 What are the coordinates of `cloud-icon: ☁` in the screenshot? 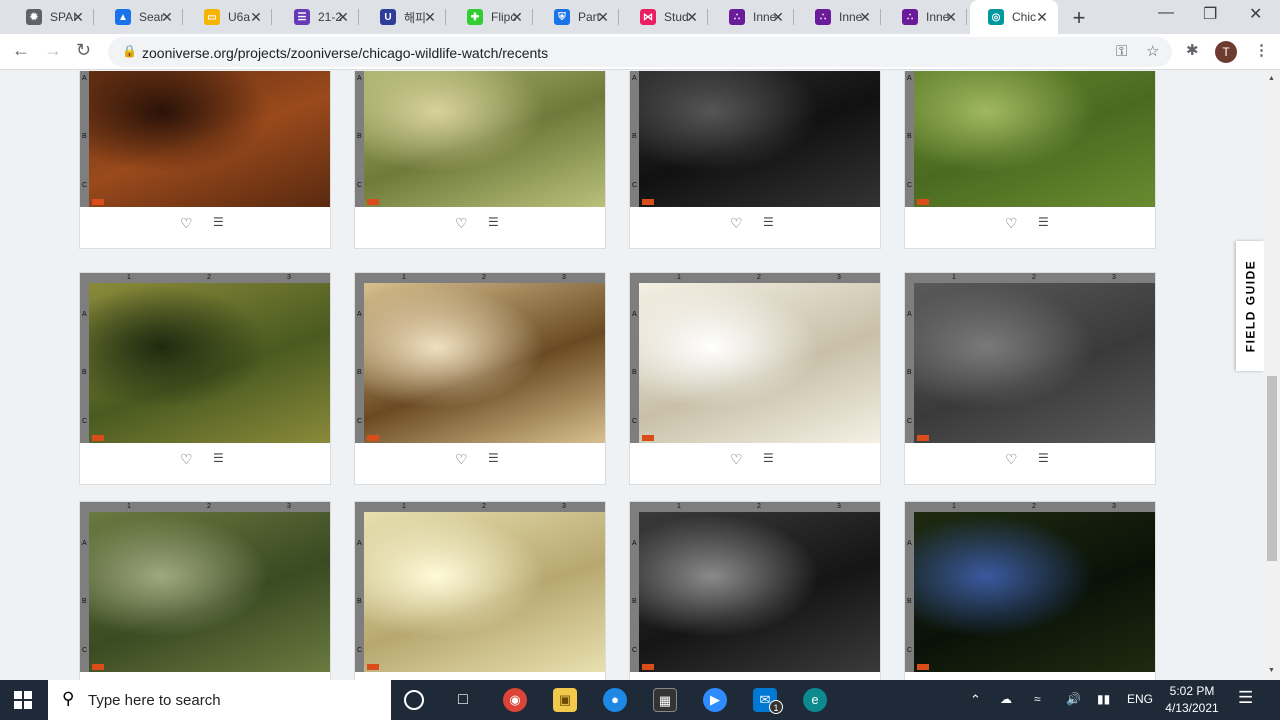 It's located at (1006, 699).